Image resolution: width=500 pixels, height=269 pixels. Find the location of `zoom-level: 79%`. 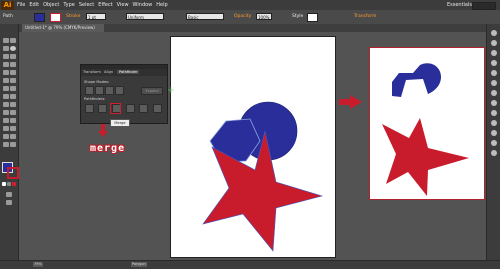

zoom-level: 79% is located at coordinates (38, 264).